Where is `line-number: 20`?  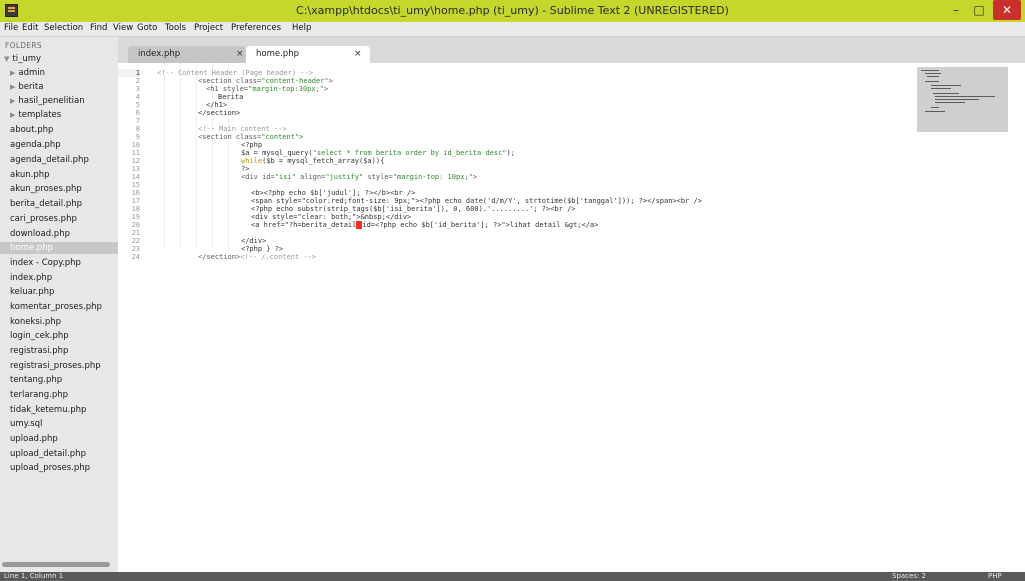
line-number: 20 is located at coordinates (135, 225).